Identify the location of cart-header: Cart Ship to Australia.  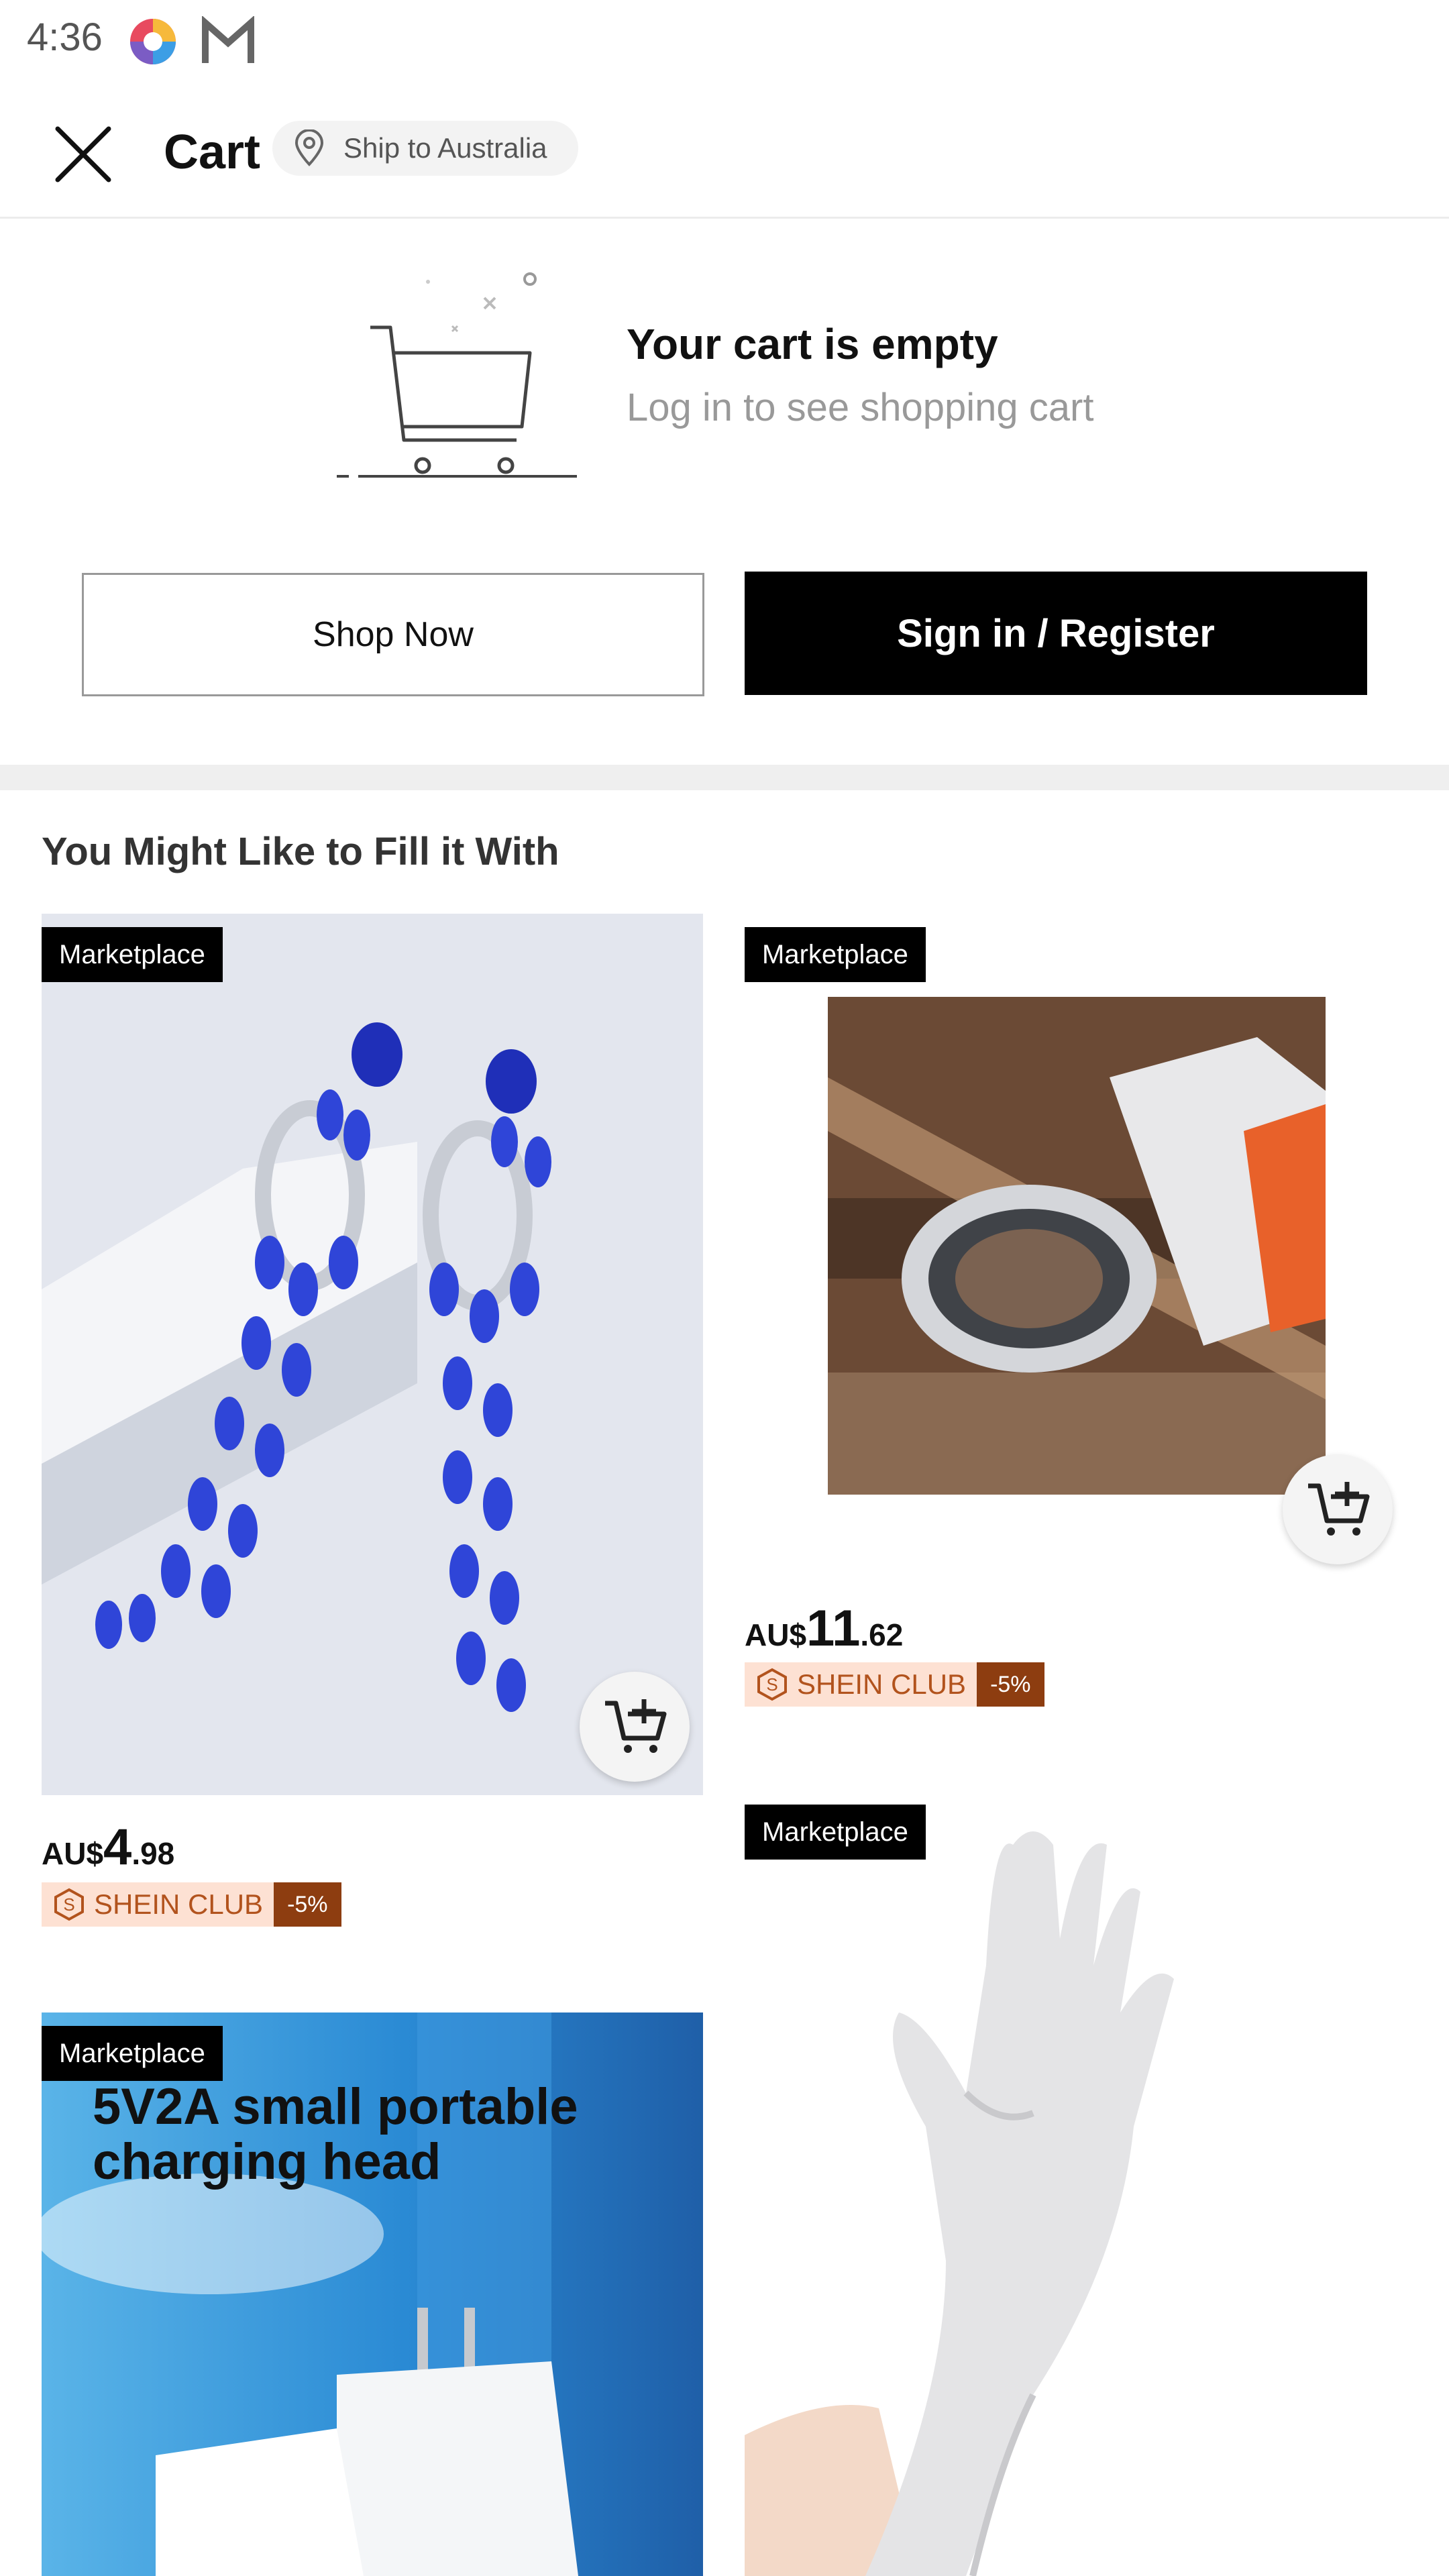
(724, 160).